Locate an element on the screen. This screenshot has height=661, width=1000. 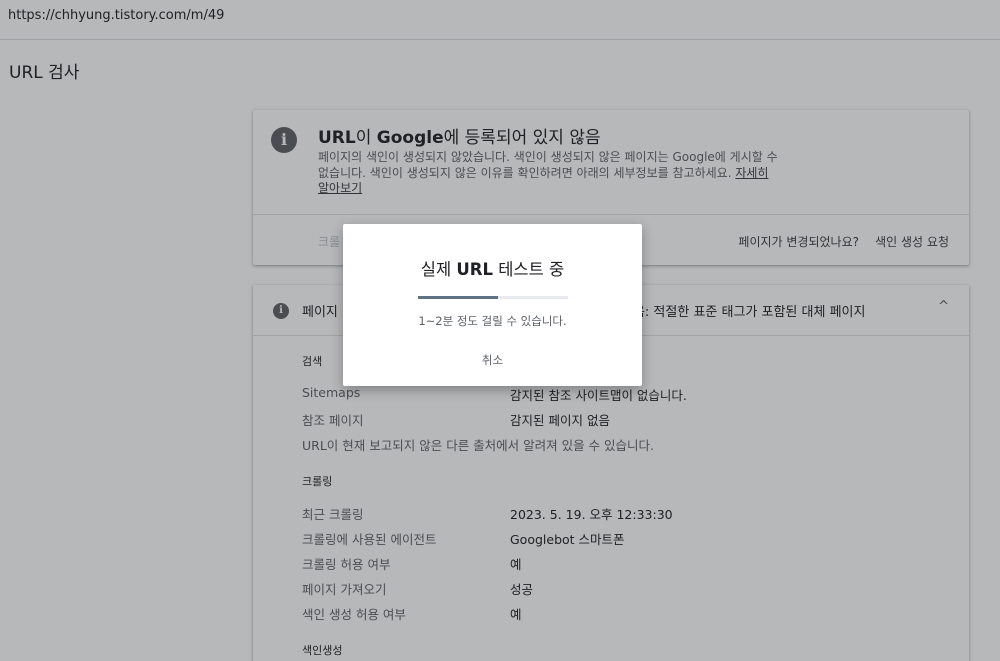
live-test-dialog: 실제 URL 테스트 중 1~2분 정도 걸릴 수 있습니다. 취소 is located at coordinates (492, 305).